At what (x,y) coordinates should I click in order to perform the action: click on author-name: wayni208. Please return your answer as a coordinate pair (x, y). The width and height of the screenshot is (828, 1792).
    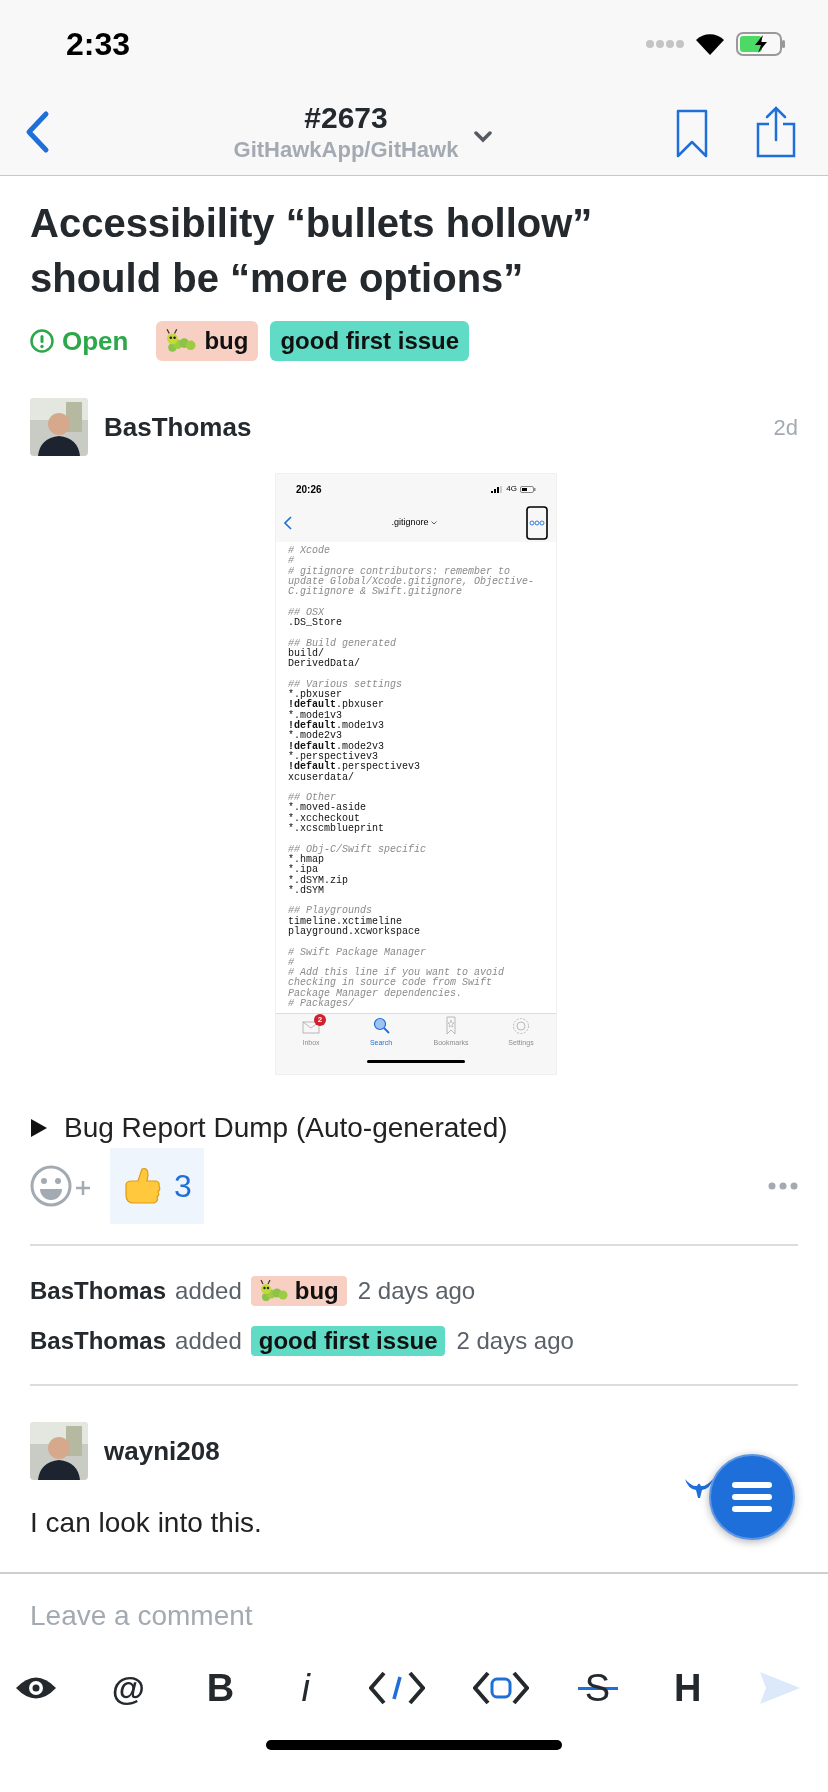
    Looking at the image, I should click on (162, 1451).